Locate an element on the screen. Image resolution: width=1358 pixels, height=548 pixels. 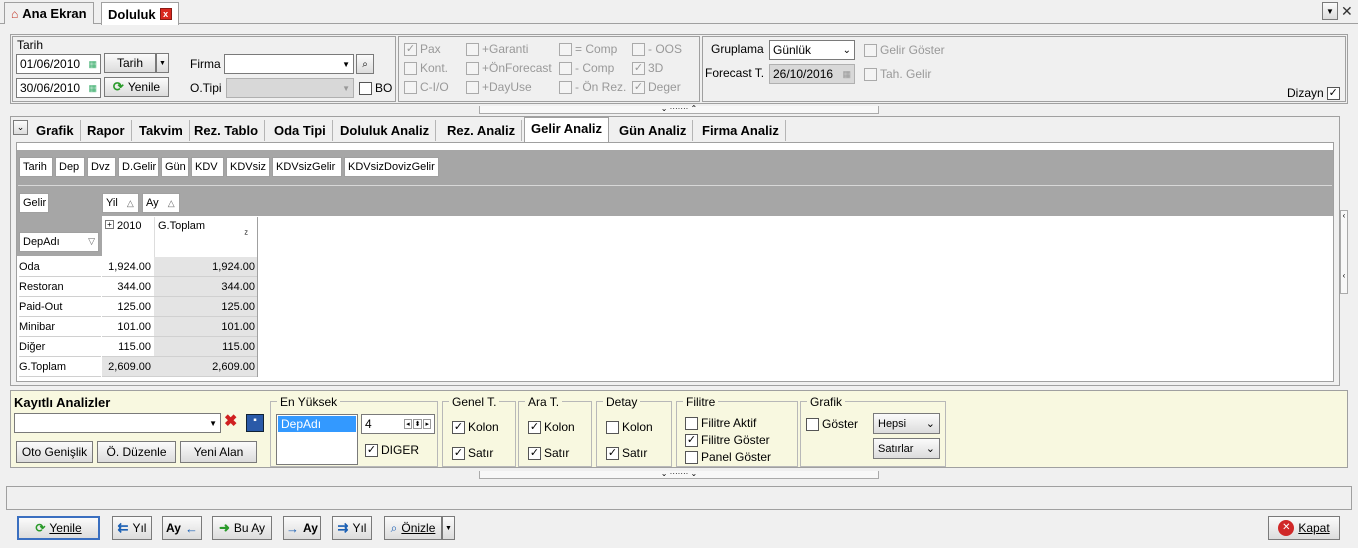
detay-kolon-check is located at coordinates (612, 427).